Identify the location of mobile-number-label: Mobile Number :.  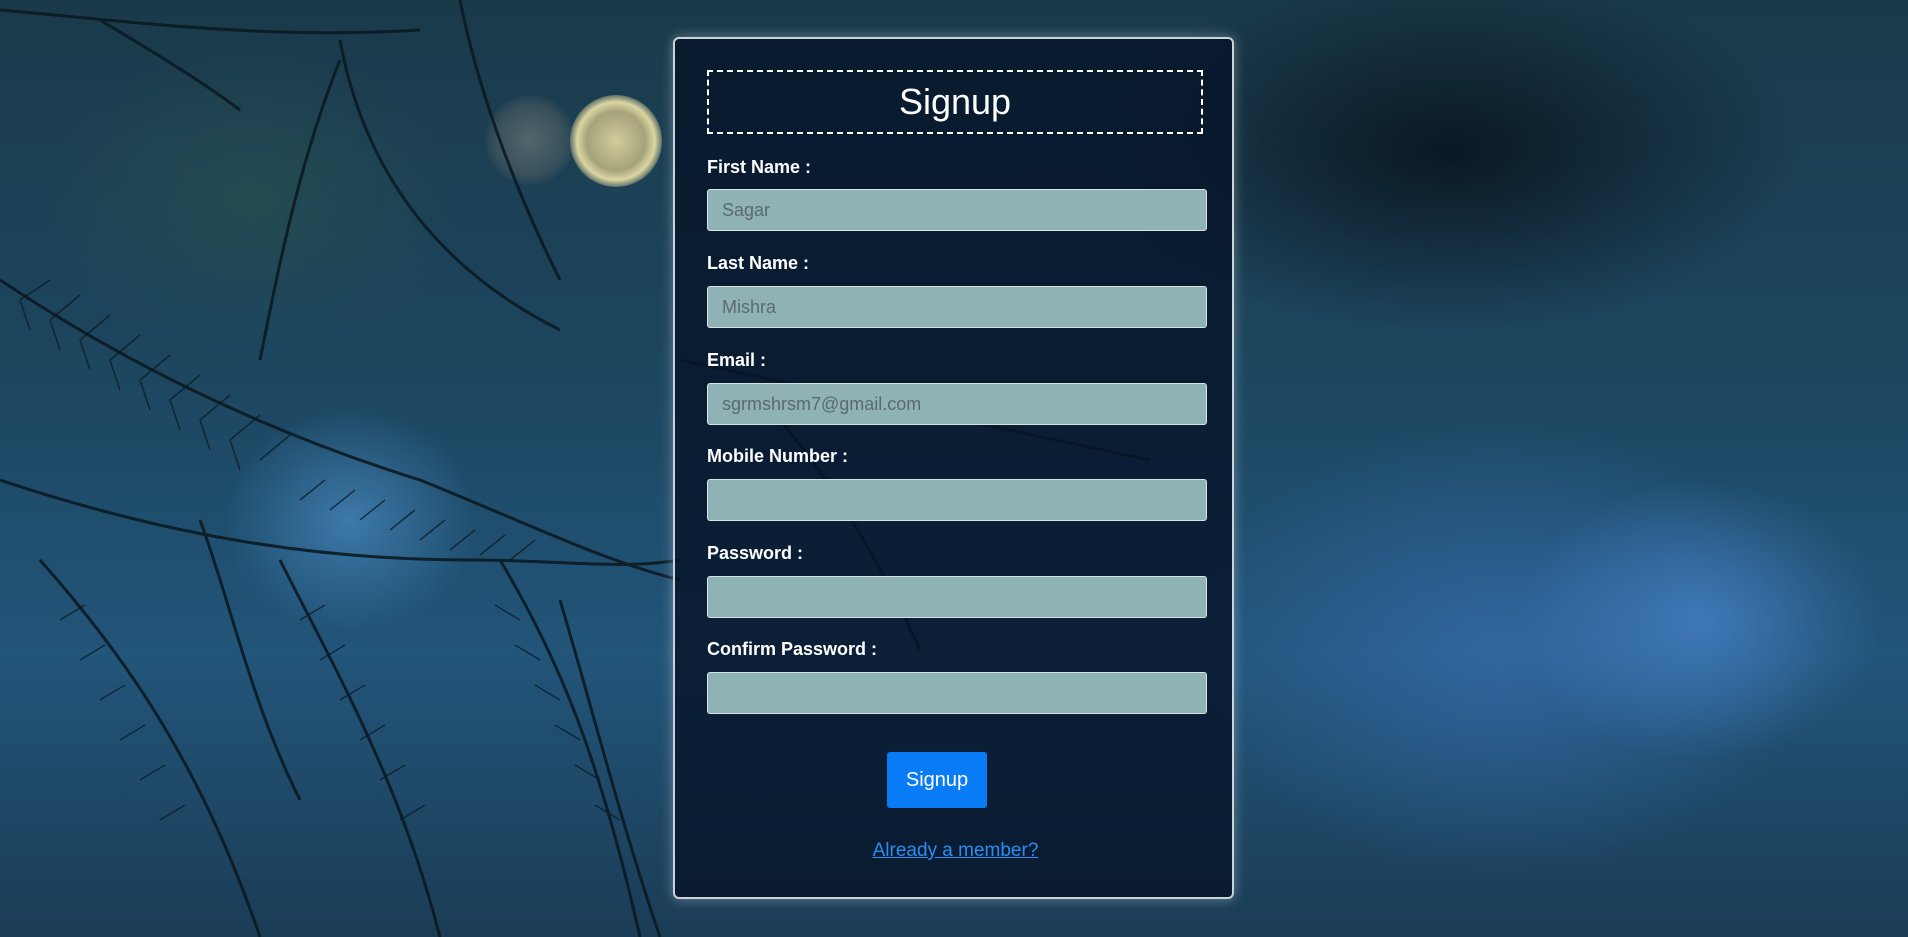
(778, 456).